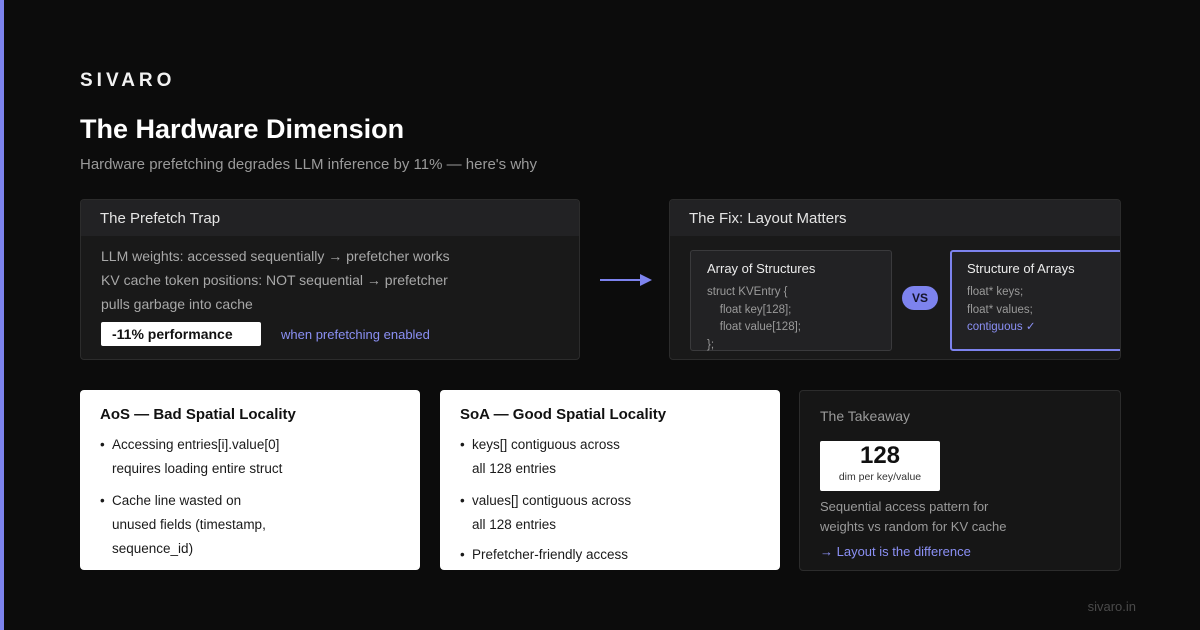  What do you see at coordinates (153, 548) in the screenshot?
I see `bullet-line: sequence_id)` at bounding box center [153, 548].